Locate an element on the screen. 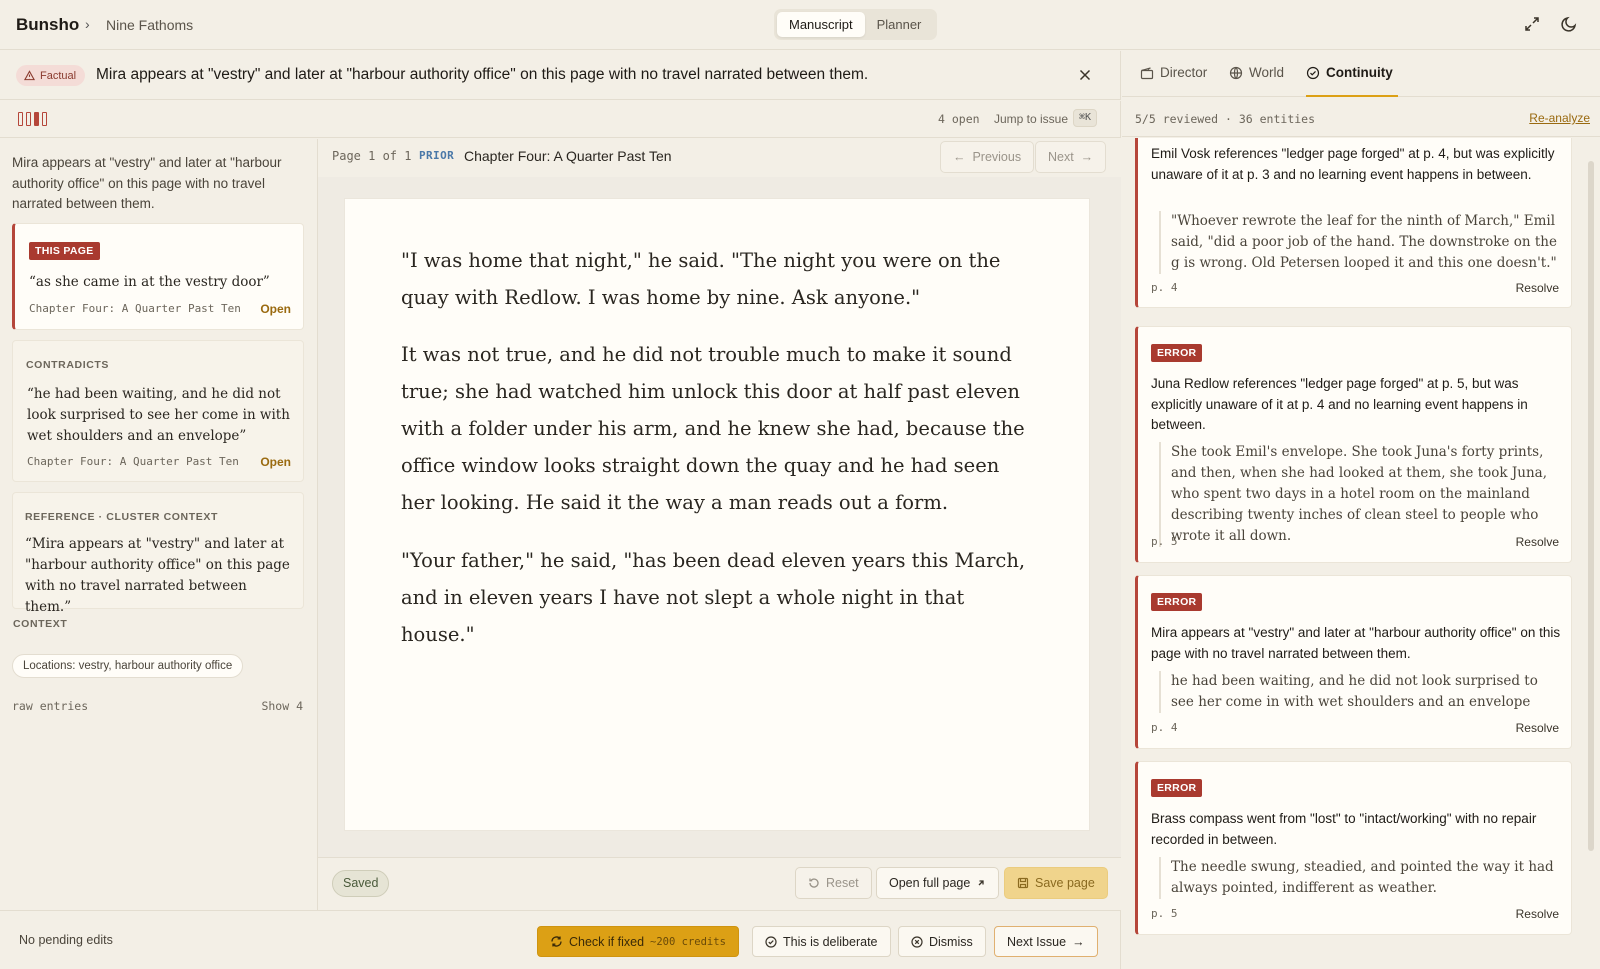 The width and height of the screenshot is (1600, 969). mark-deliberate-button: This is deliberate is located at coordinates (821, 941).